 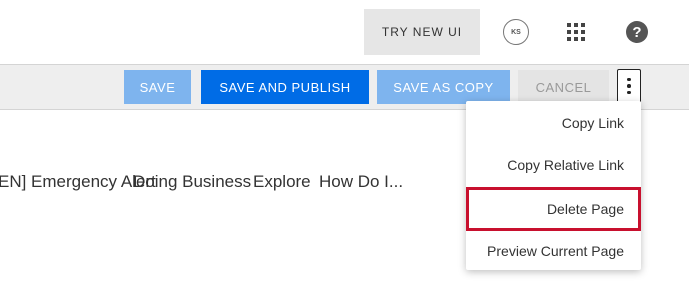 What do you see at coordinates (576, 32) in the screenshot?
I see `grid-apps-icon` at bounding box center [576, 32].